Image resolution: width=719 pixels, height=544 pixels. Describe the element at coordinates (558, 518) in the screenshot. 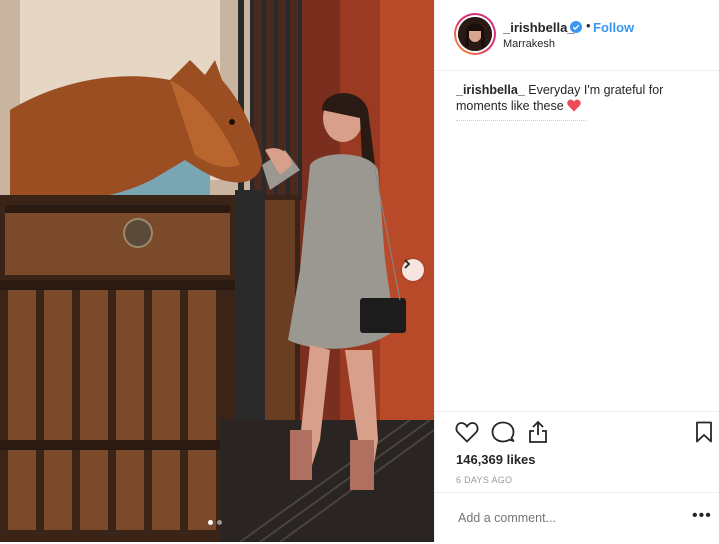

I see `comment-input` at that location.